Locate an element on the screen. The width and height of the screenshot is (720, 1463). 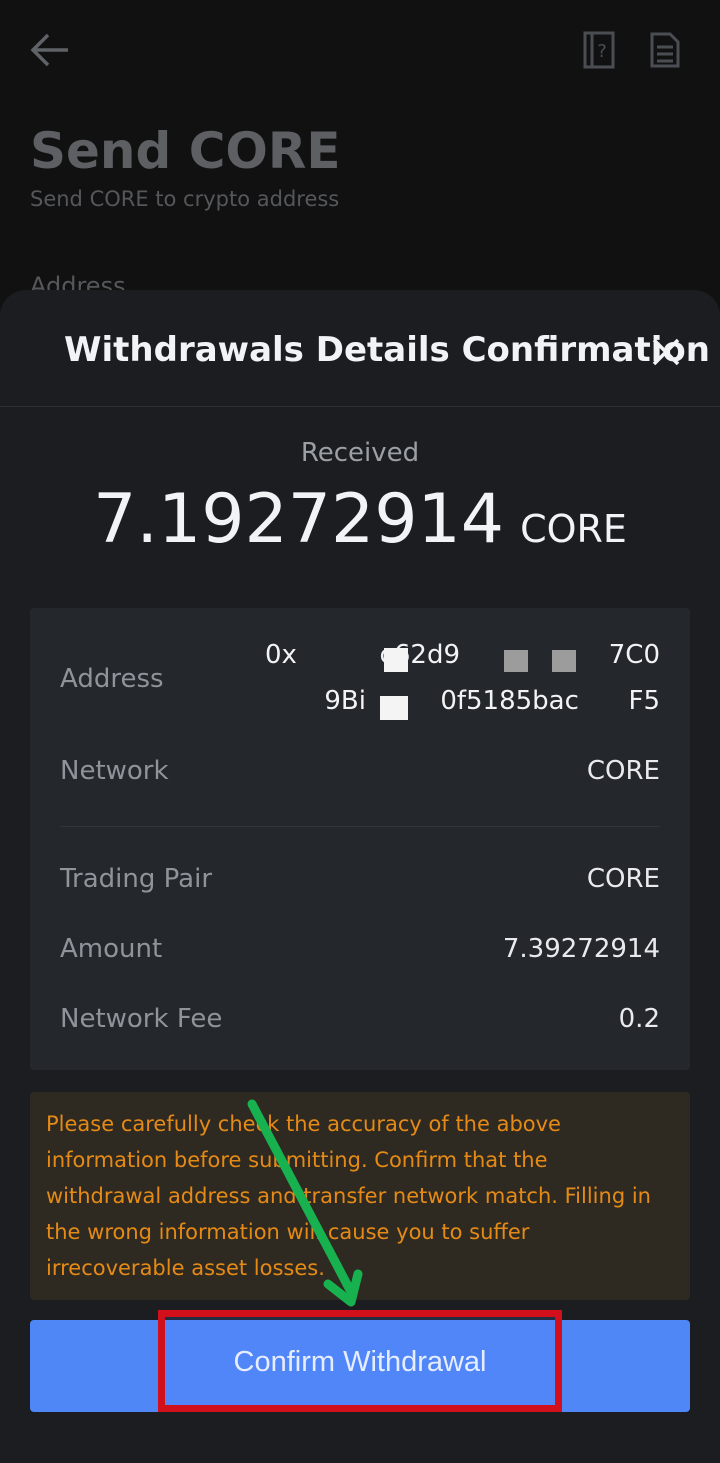
highlight-annotation-box is located at coordinates (360, 1361).